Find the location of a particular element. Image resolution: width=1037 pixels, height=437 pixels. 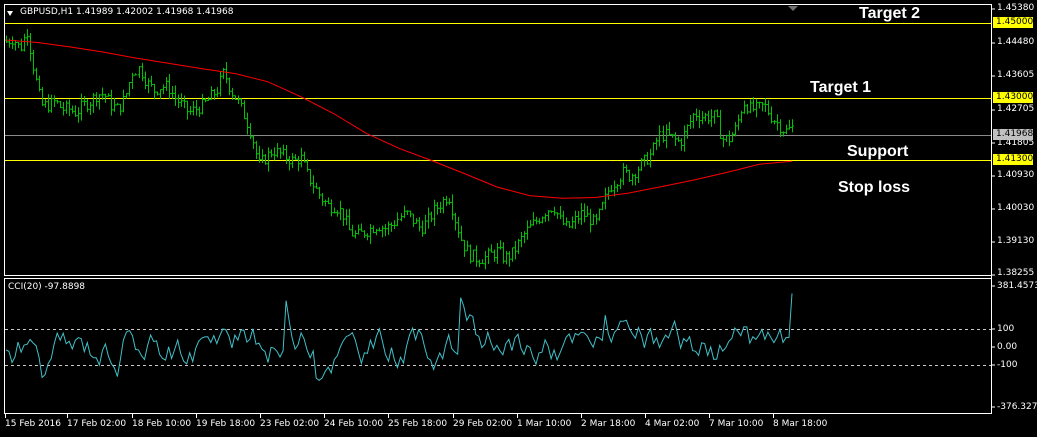

triangle-down-icon is located at coordinates (10, 13).